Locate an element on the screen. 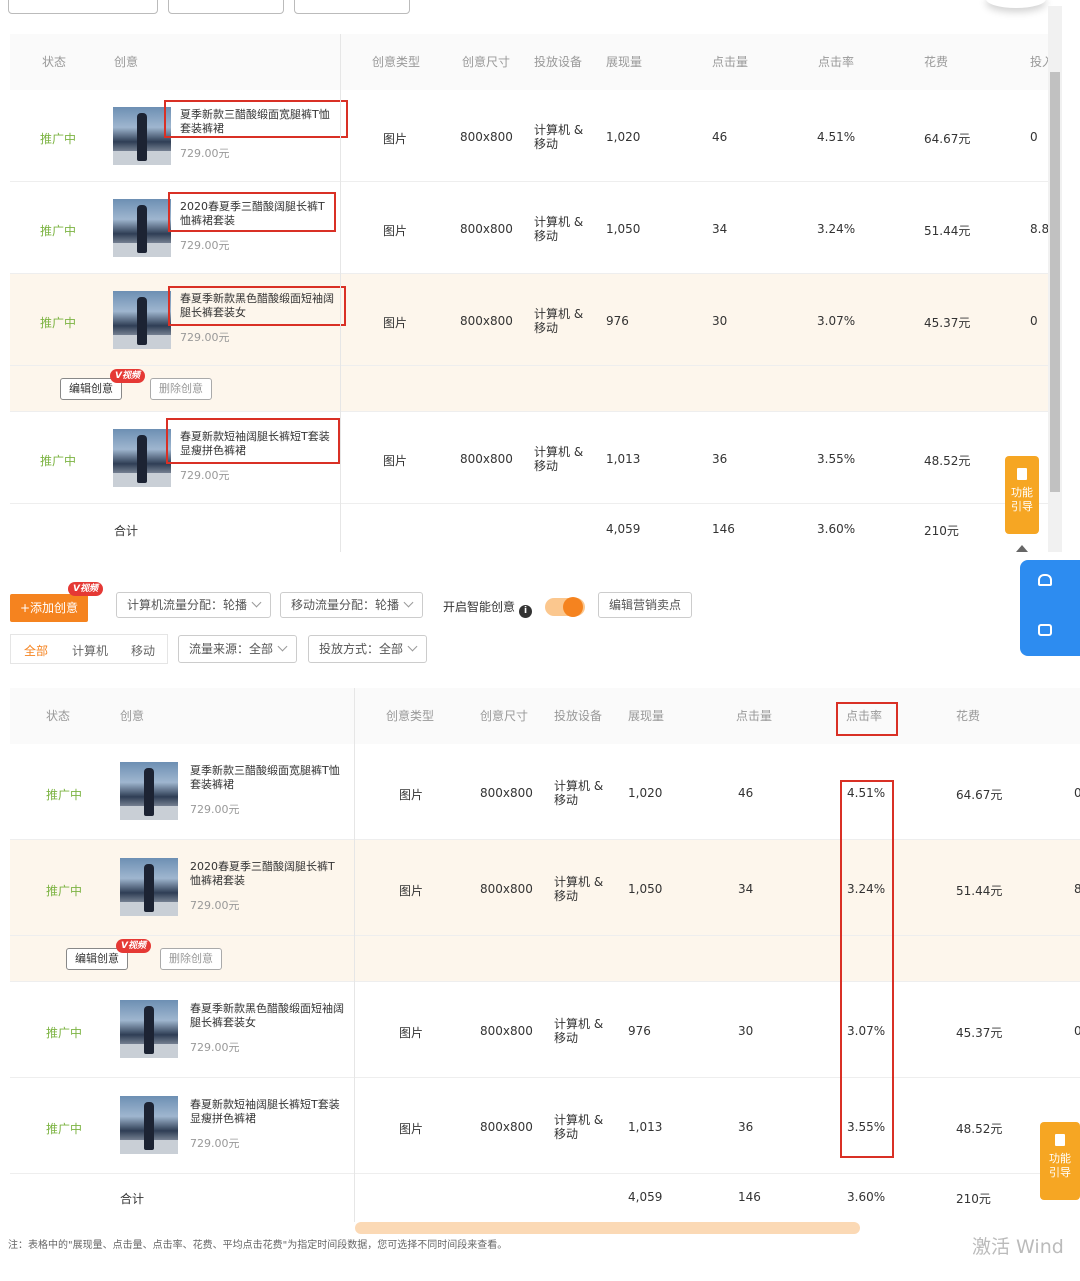  horizontal-scrollbar is located at coordinates (607, 1228).